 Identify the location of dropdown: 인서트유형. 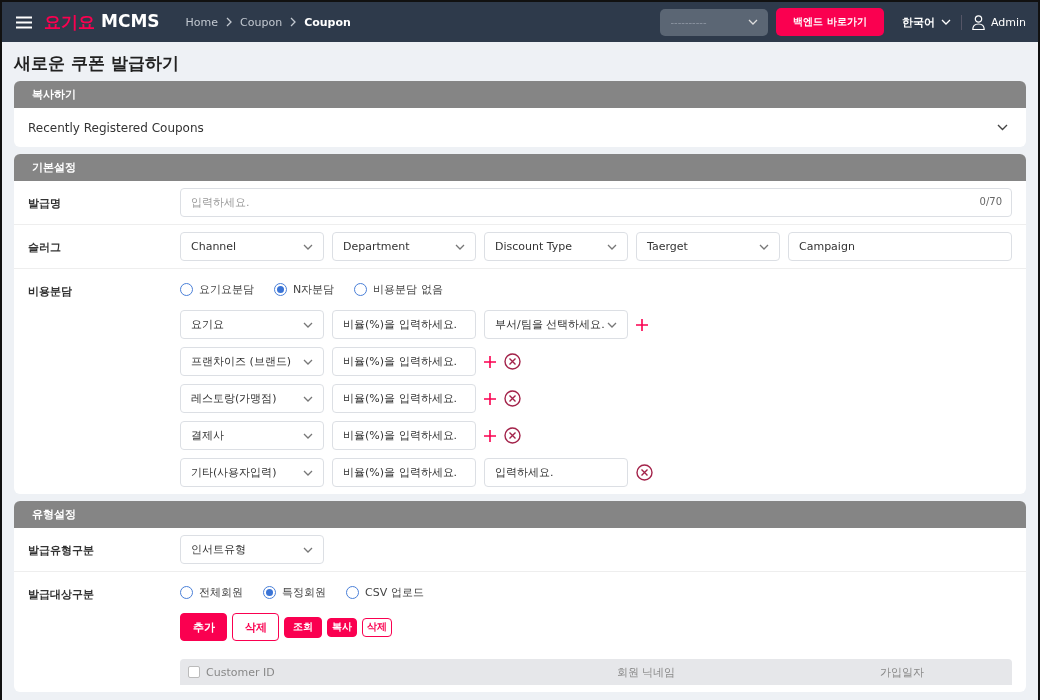
(252, 549).